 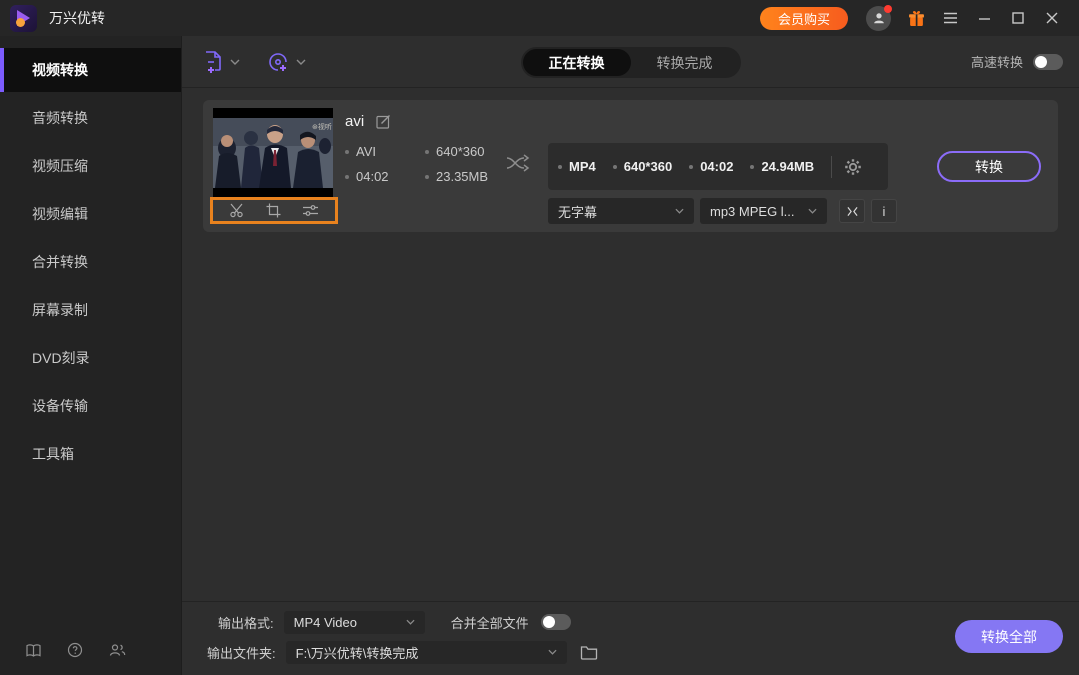 I want to click on title-bar: 万兴优转 会员购买, so click(x=539, y=18).